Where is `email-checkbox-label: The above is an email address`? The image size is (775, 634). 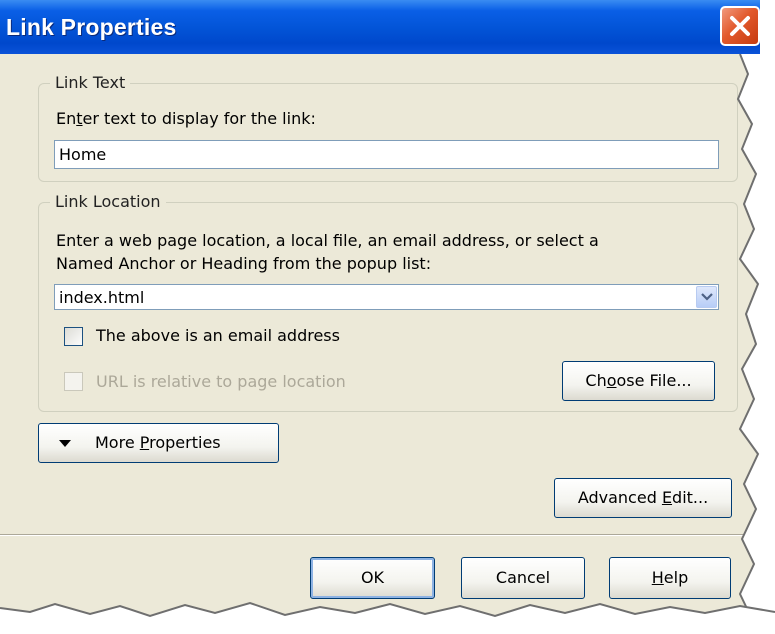 email-checkbox-label: The above is an email address is located at coordinates (218, 335).